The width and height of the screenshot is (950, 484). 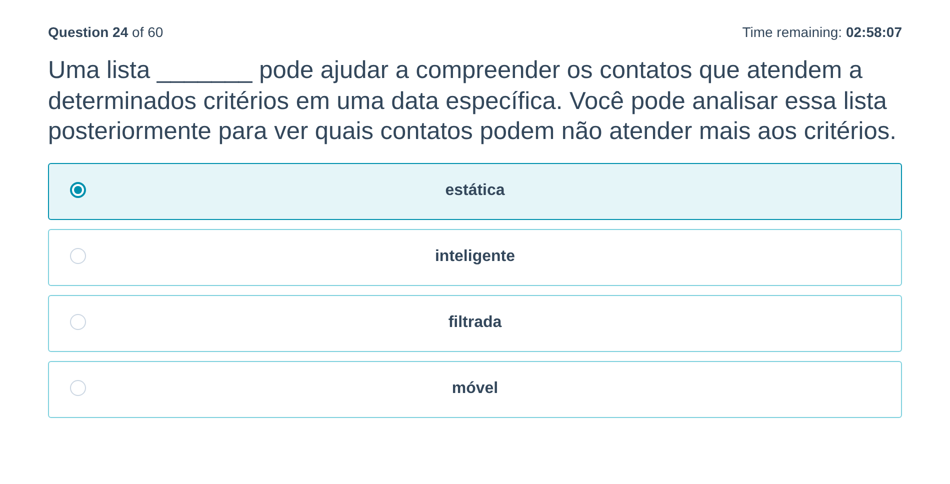 I want to click on answer-option: inteligente, so click(x=475, y=257).